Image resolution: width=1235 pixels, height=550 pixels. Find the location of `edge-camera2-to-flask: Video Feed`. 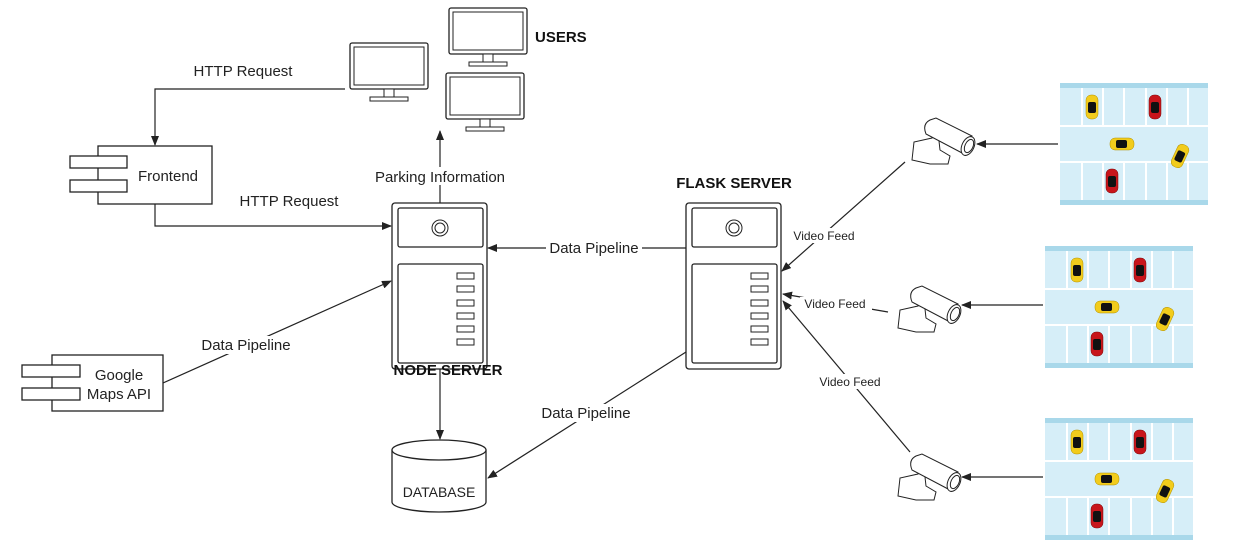

edge-camera2-to-flask: Video Feed is located at coordinates (835, 302).